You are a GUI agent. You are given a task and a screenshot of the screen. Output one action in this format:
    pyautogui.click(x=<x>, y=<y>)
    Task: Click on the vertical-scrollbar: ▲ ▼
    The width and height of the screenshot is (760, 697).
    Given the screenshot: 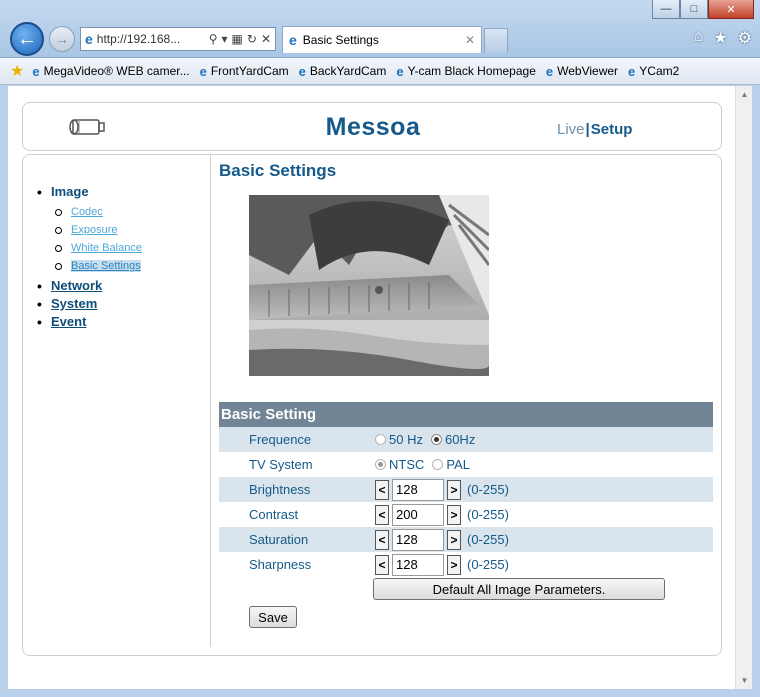 What is the action you would take?
    pyautogui.click(x=743, y=387)
    